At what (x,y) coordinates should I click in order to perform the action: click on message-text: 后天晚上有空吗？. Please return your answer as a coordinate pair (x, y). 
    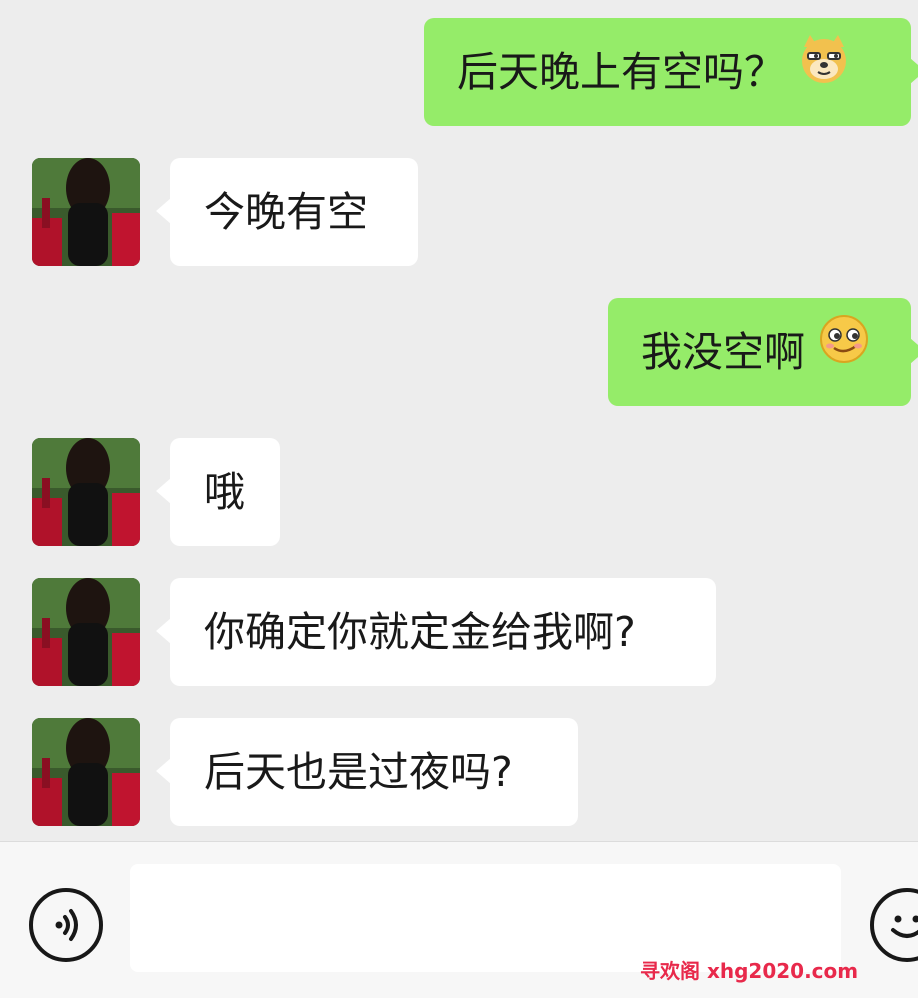
    Looking at the image, I should click on (621, 72).